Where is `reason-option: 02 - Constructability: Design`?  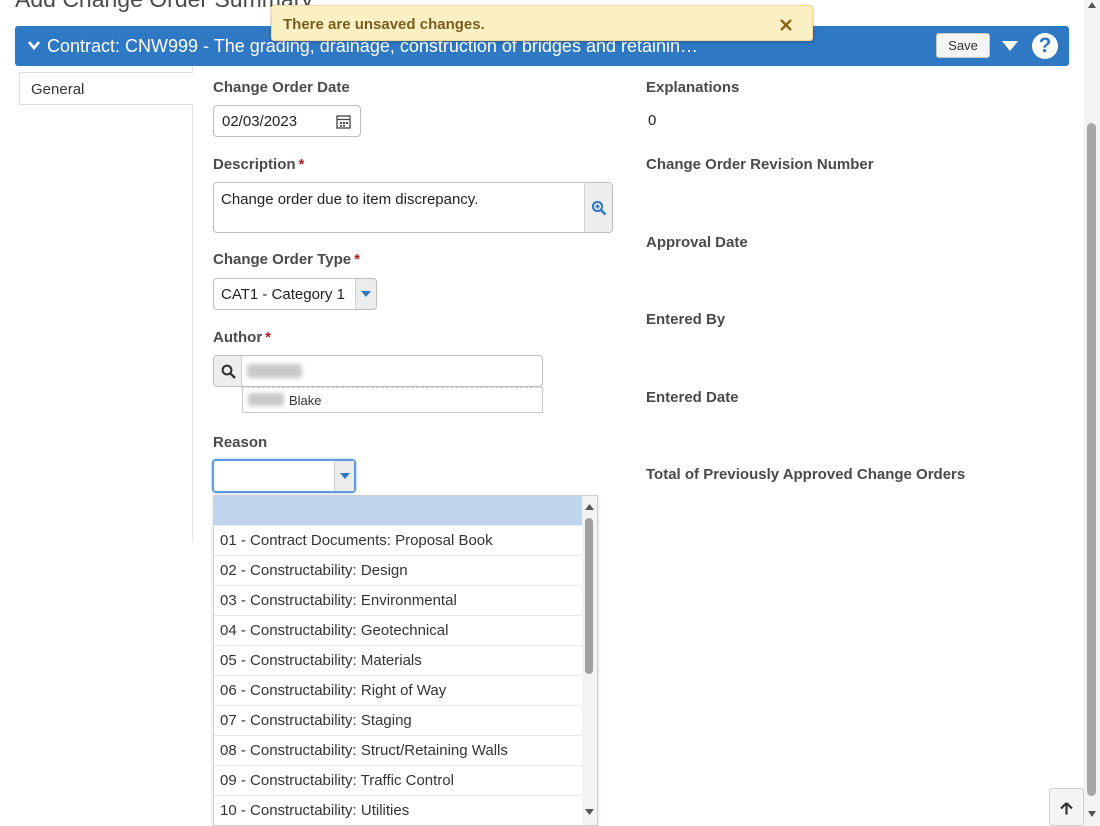
reason-option: 02 - Constructability: Design is located at coordinates (398, 571).